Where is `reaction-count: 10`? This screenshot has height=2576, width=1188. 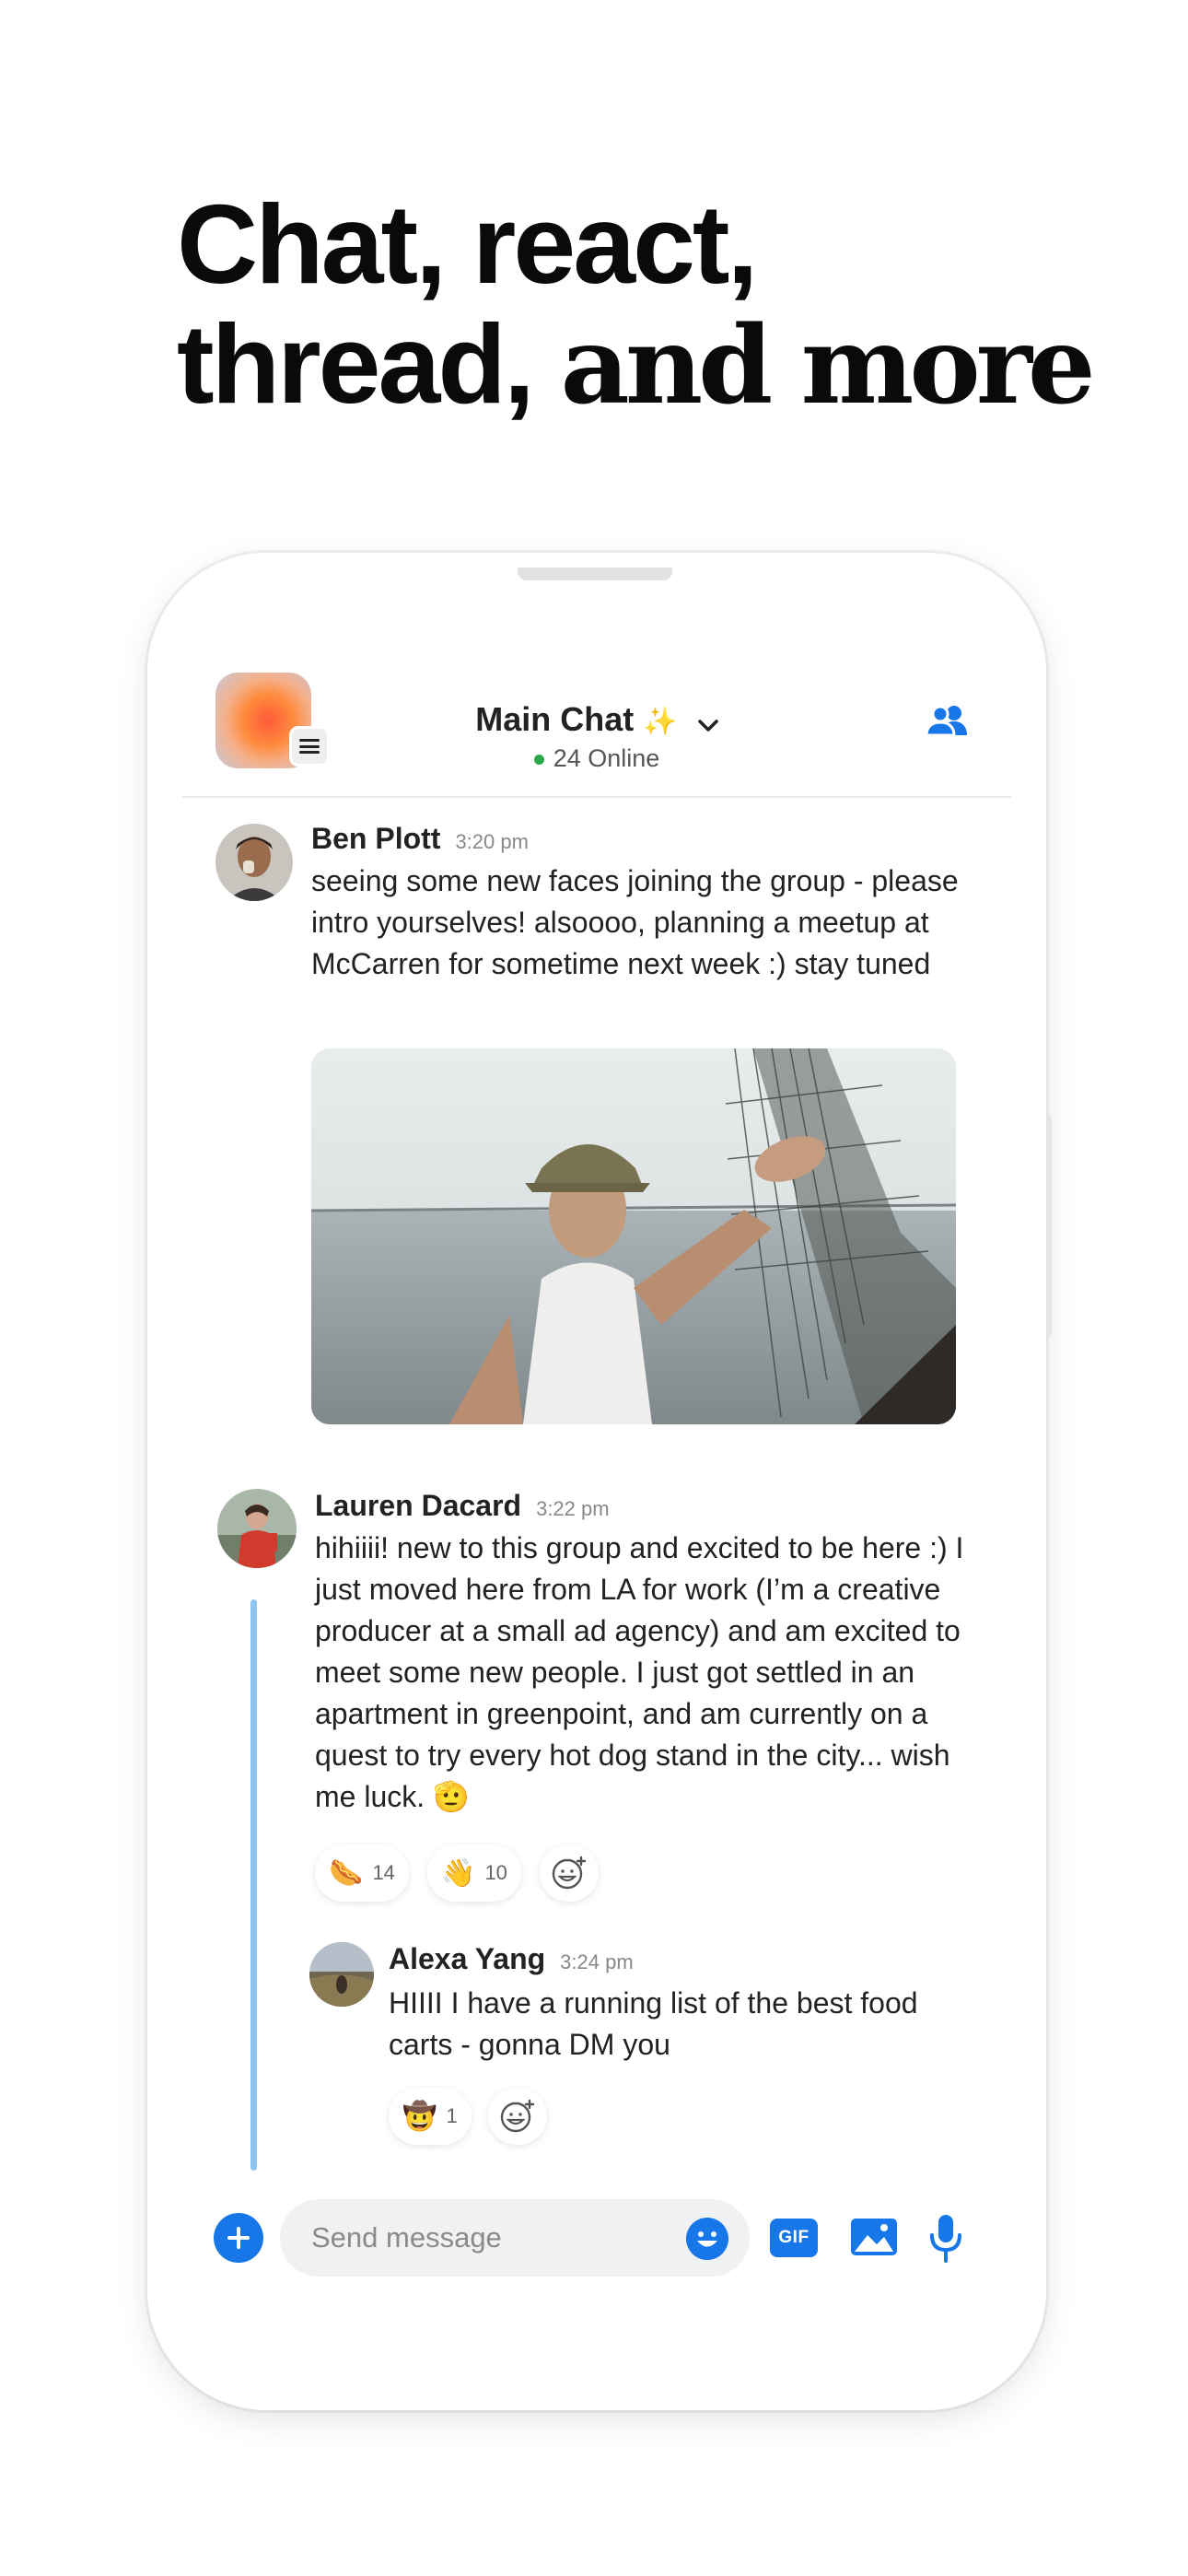 reaction-count: 10 is located at coordinates (496, 1872).